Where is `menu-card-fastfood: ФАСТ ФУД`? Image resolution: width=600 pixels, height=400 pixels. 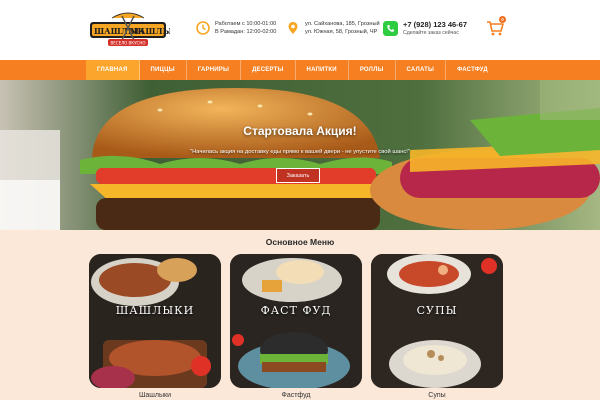
menu-card-fastfood: ФАСТ ФУД is located at coordinates (296, 321).